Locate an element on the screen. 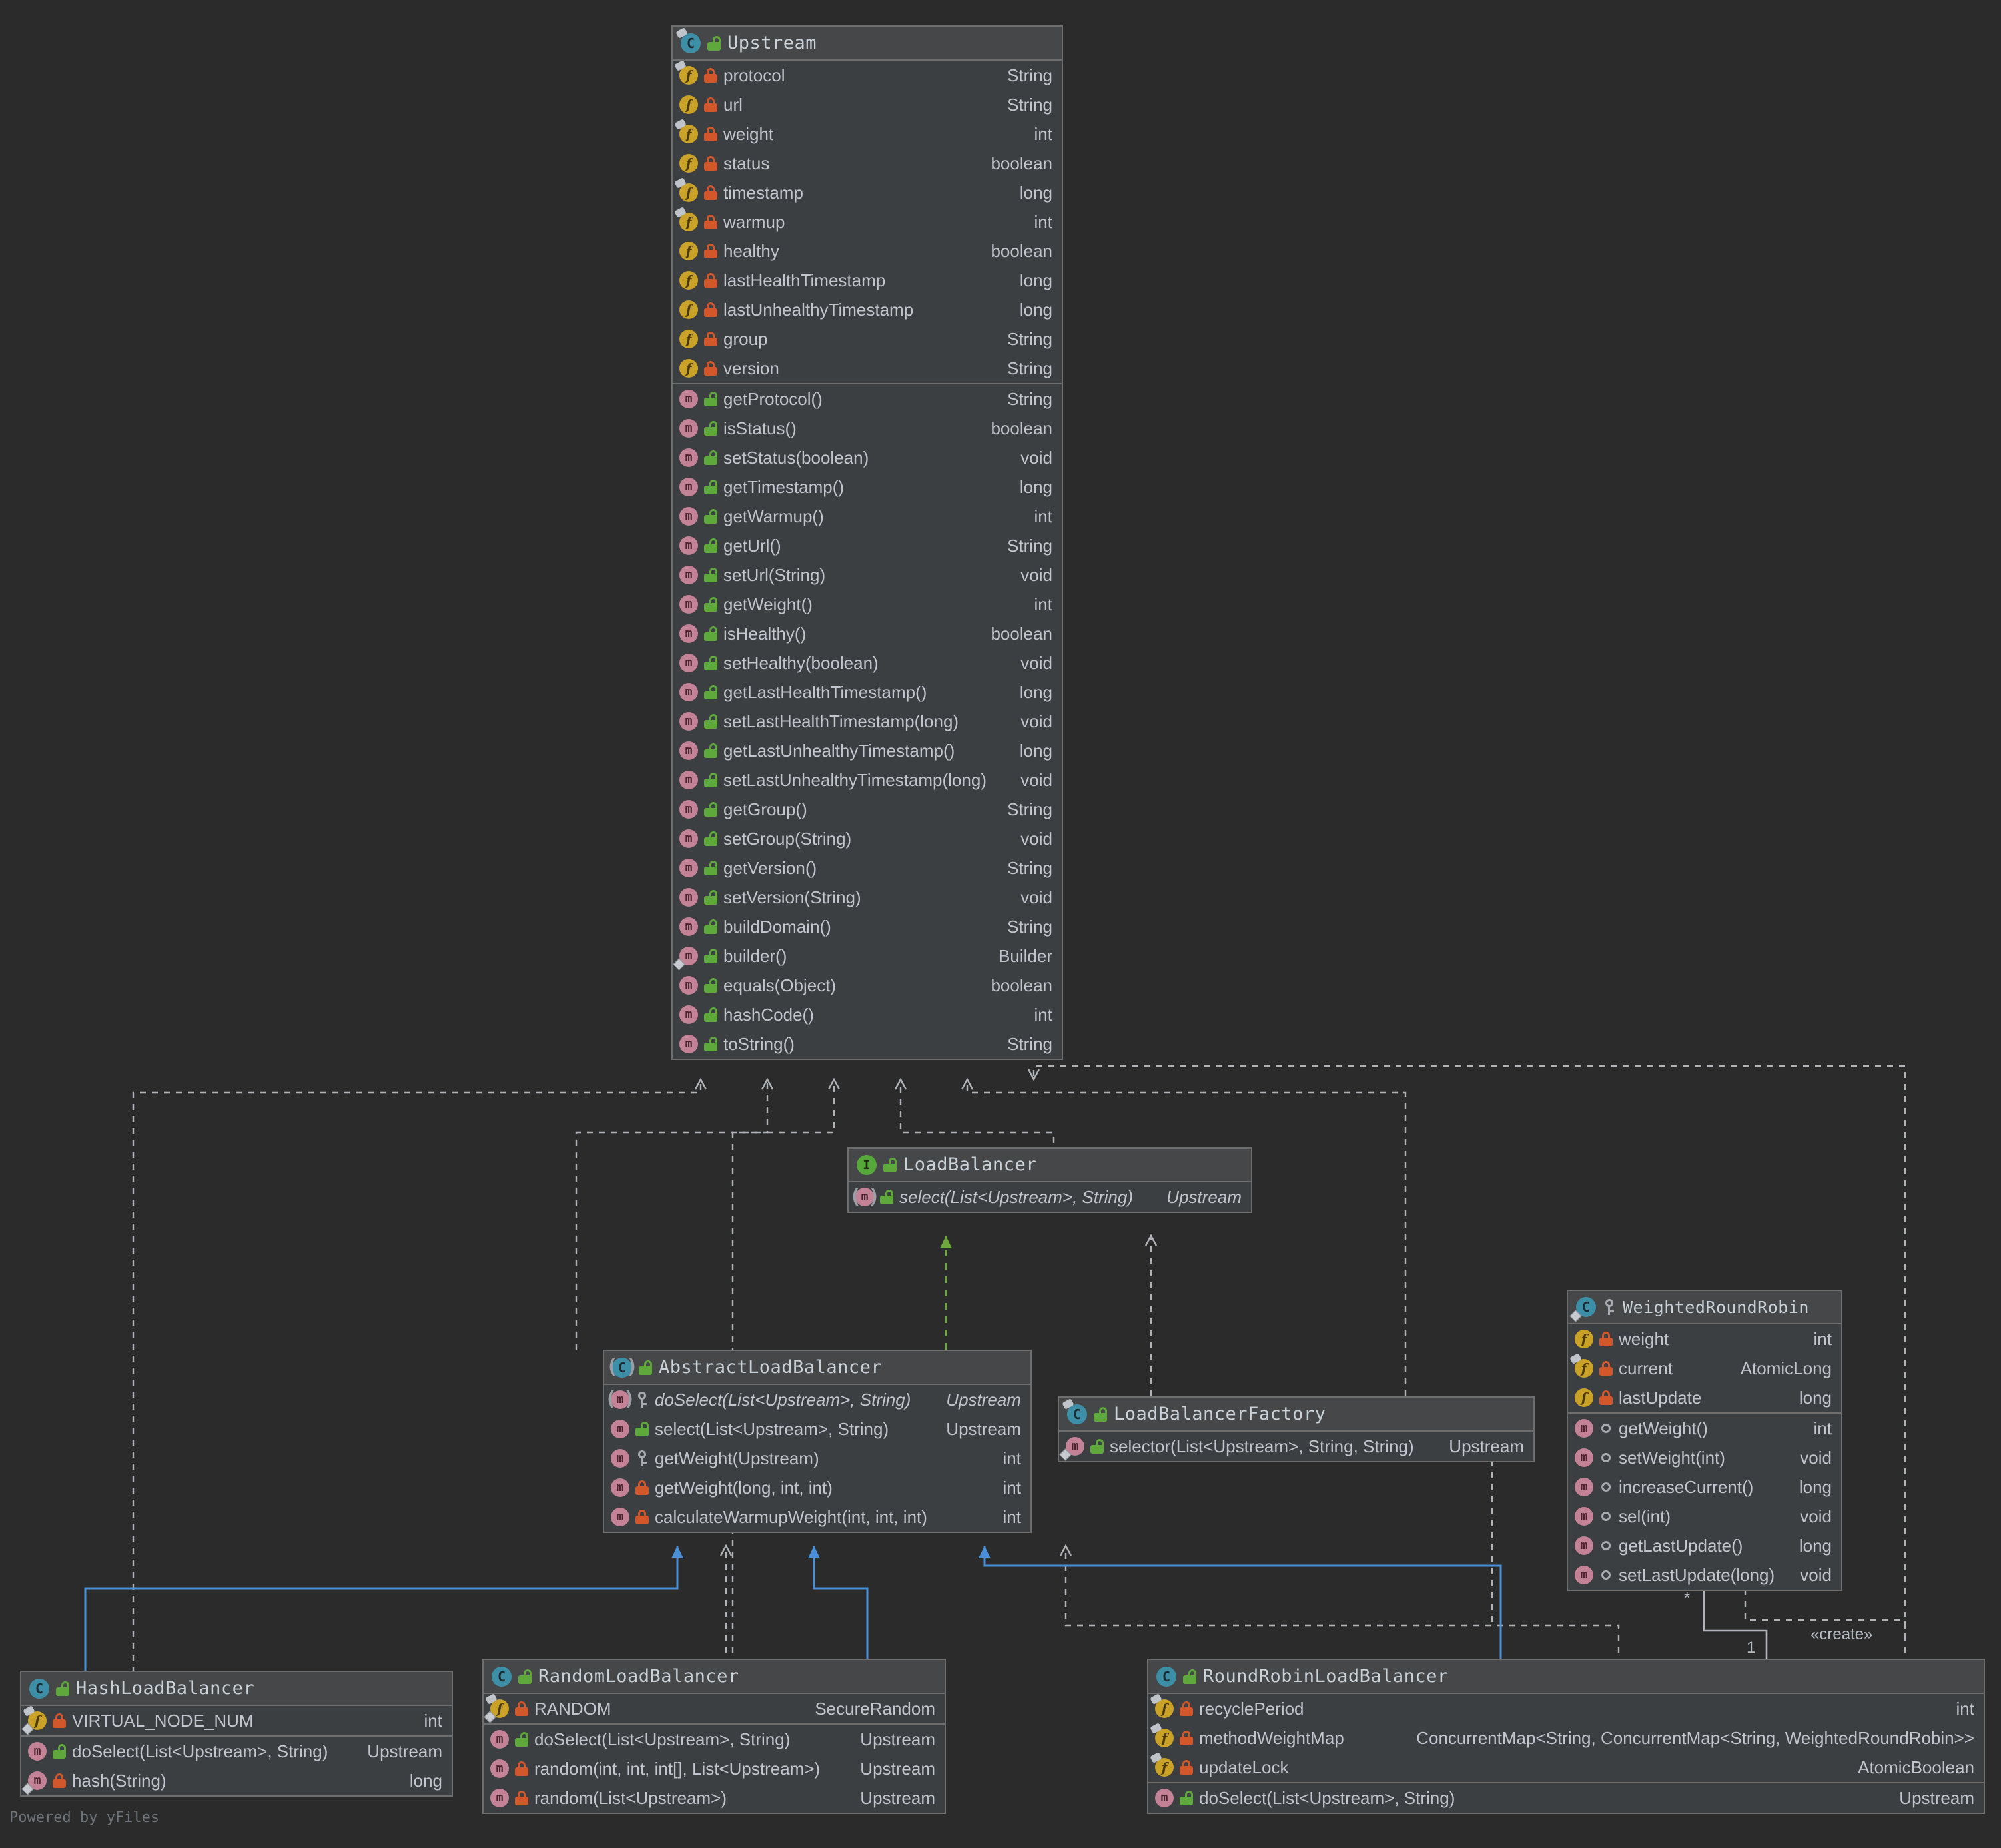  class-name-randomloadbalancer: RandomLoadBalancer is located at coordinates (638, 1676).